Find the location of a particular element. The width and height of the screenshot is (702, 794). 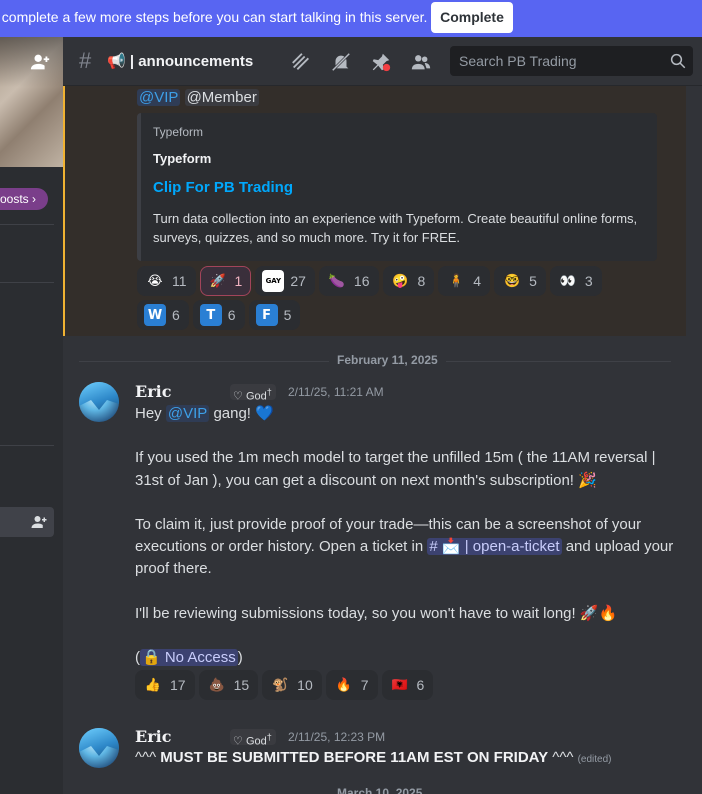

embed-provider: Typeform is located at coordinates (178, 132).